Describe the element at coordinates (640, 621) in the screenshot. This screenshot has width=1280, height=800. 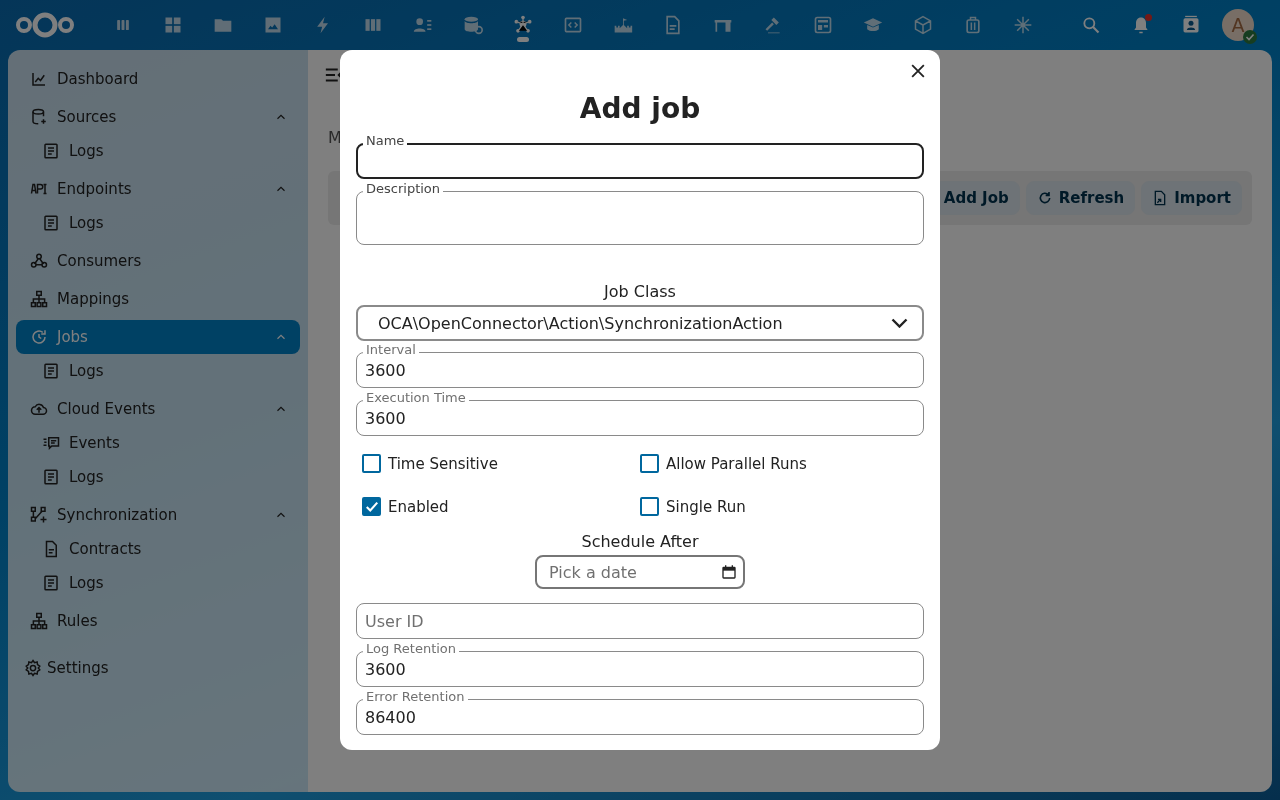
I see `input-field: User ID` at that location.